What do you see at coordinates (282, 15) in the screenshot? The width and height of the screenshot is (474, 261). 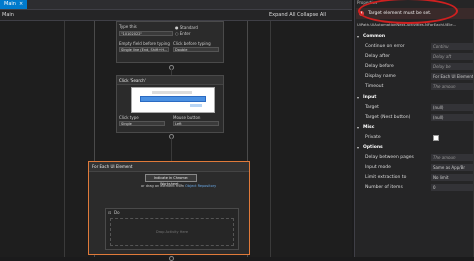 I see `expand-all-button: Expand All` at bounding box center [282, 15].